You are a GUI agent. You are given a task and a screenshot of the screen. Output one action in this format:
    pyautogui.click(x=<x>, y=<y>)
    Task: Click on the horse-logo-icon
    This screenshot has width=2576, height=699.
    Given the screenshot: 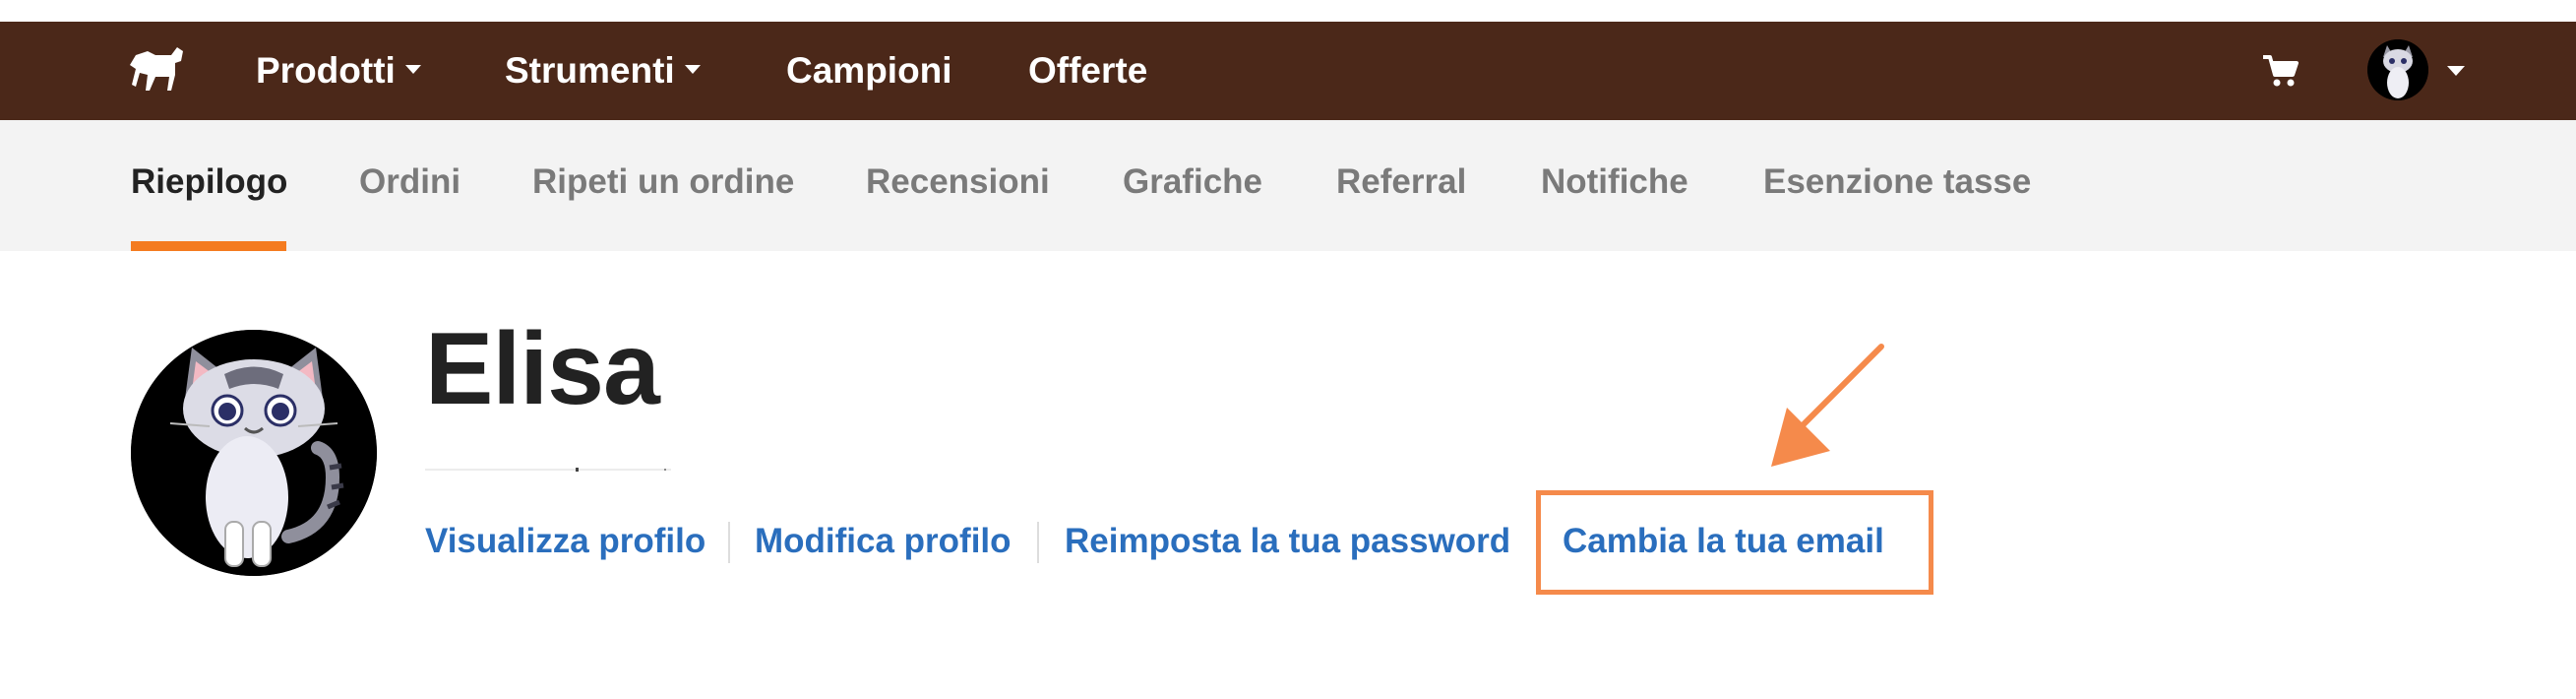 What is the action you would take?
    pyautogui.click(x=156, y=68)
    